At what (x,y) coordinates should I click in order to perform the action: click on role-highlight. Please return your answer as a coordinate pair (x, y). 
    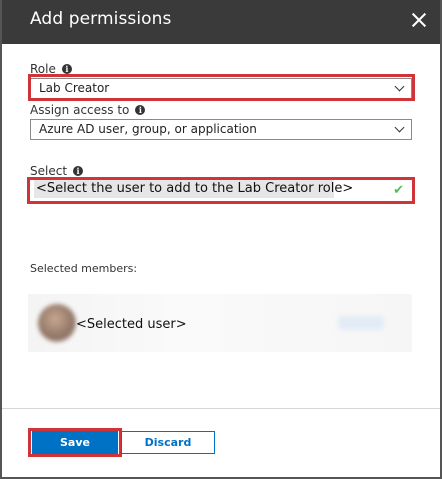
    Looking at the image, I should click on (221, 87).